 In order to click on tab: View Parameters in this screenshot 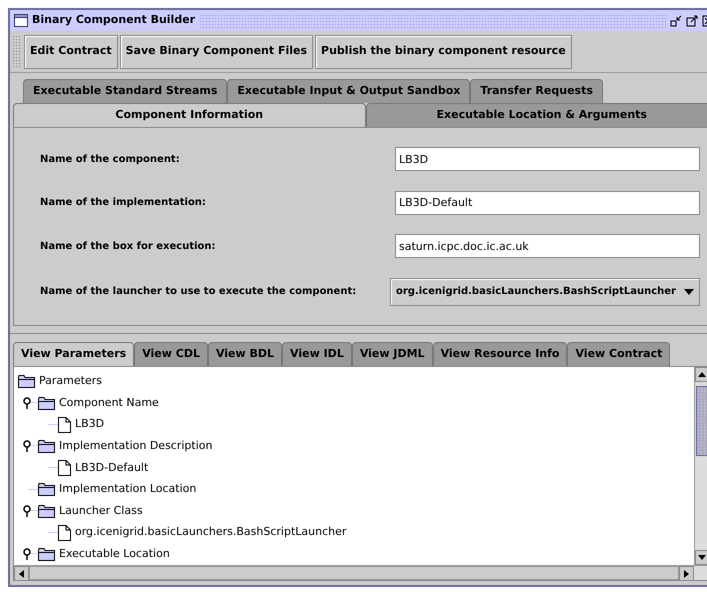, I will do `click(73, 354)`.